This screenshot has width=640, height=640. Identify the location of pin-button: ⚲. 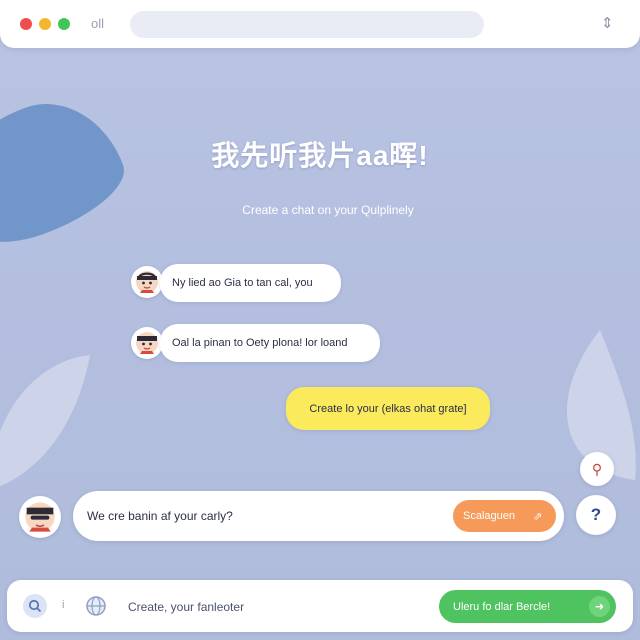
(597, 469).